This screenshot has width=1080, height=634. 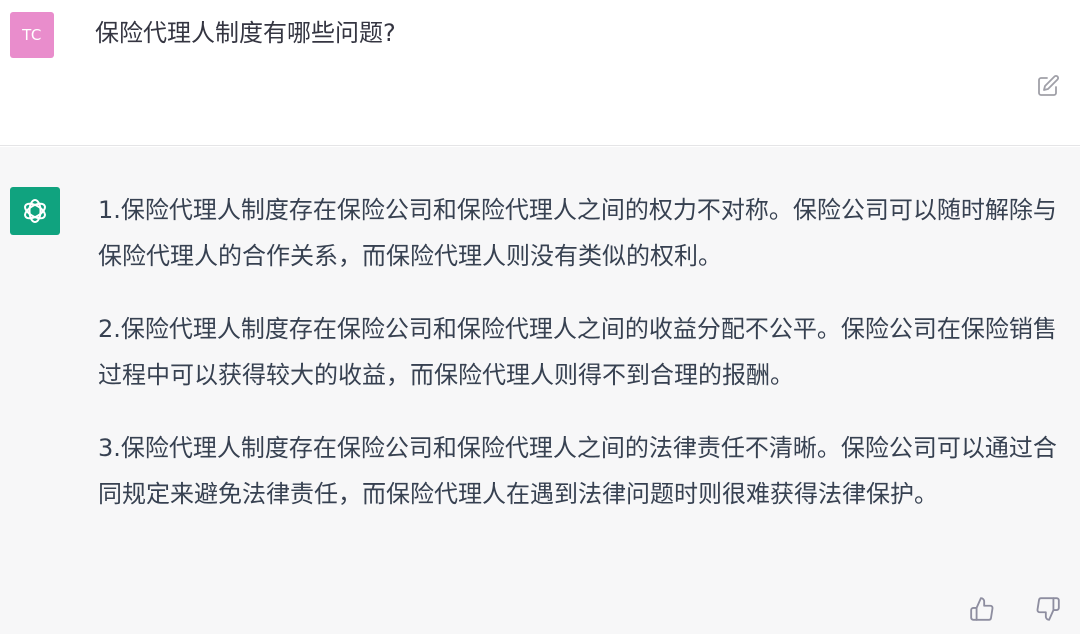 I want to click on edit-button, so click(x=1048, y=86).